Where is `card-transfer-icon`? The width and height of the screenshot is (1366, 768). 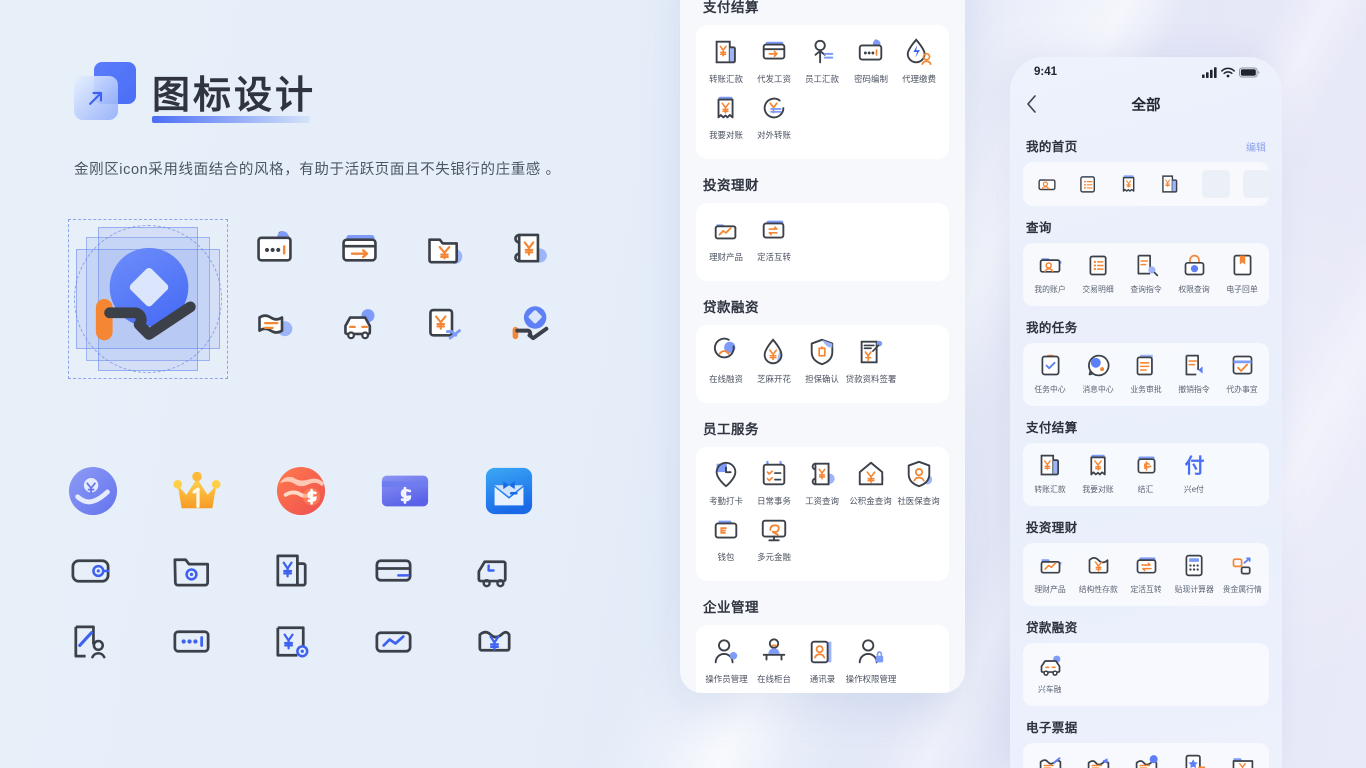
card-transfer-icon is located at coordinates (359, 248).